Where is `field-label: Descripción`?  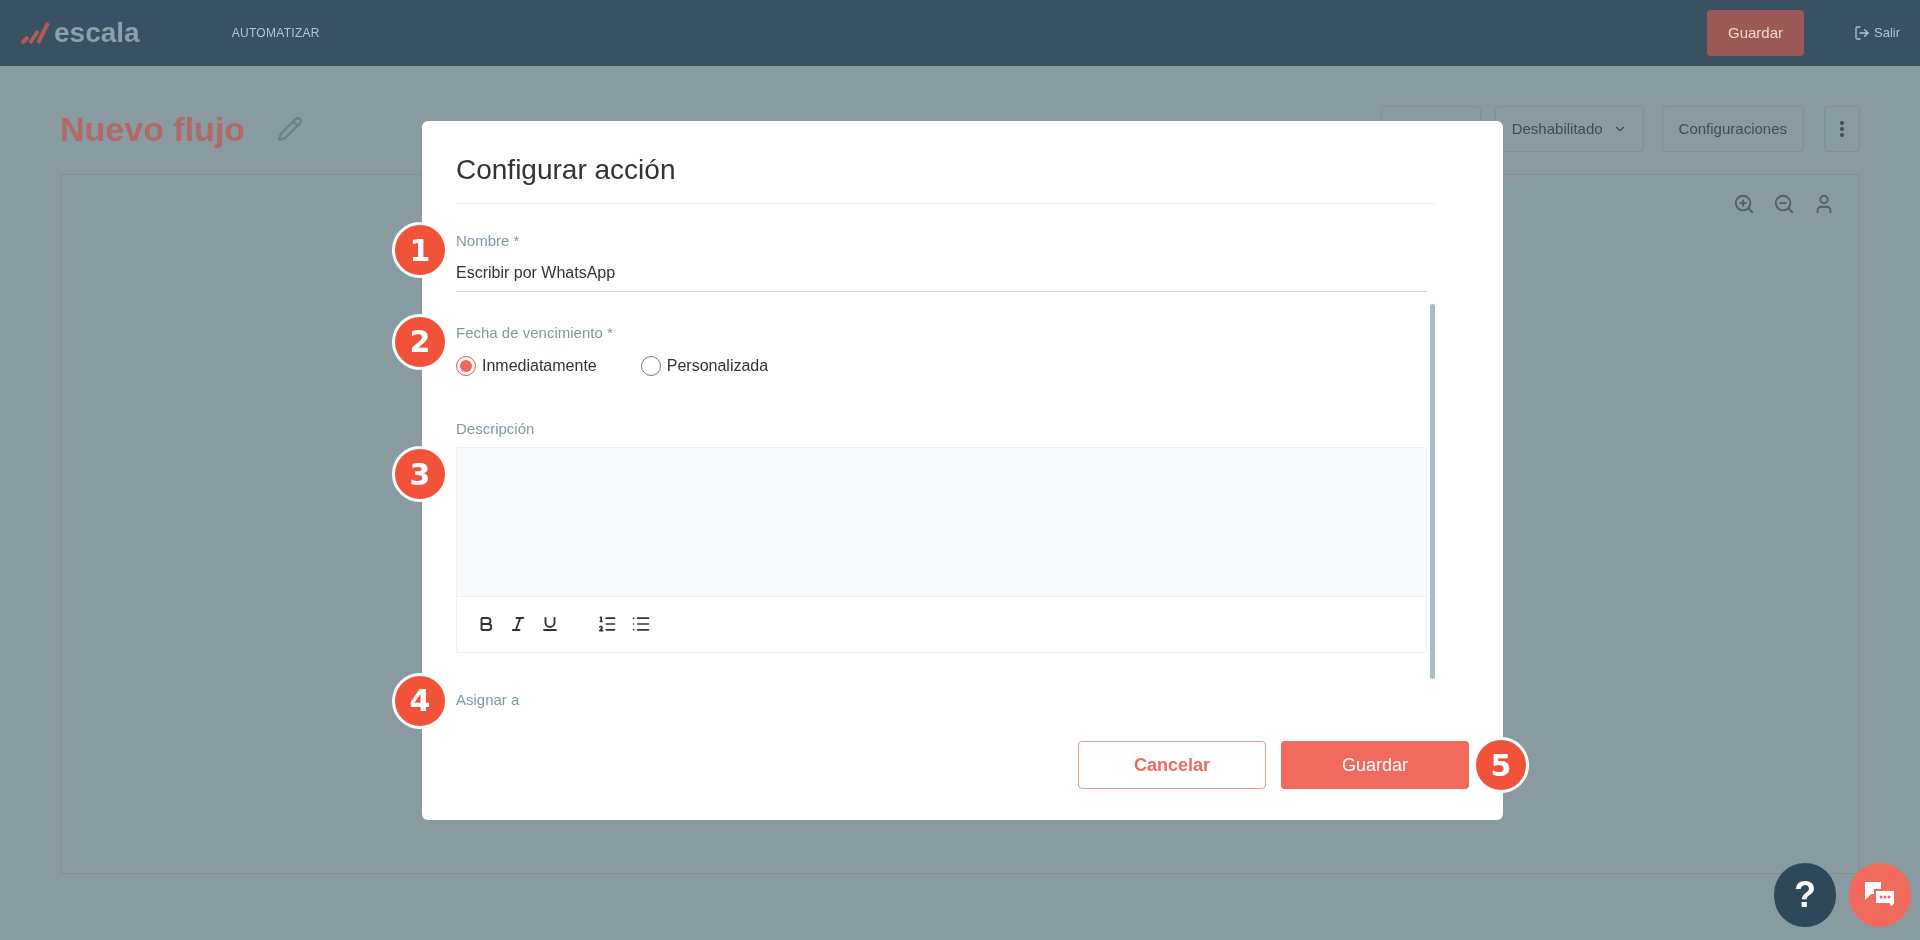
field-label: Descripción is located at coordinates (495, 429).